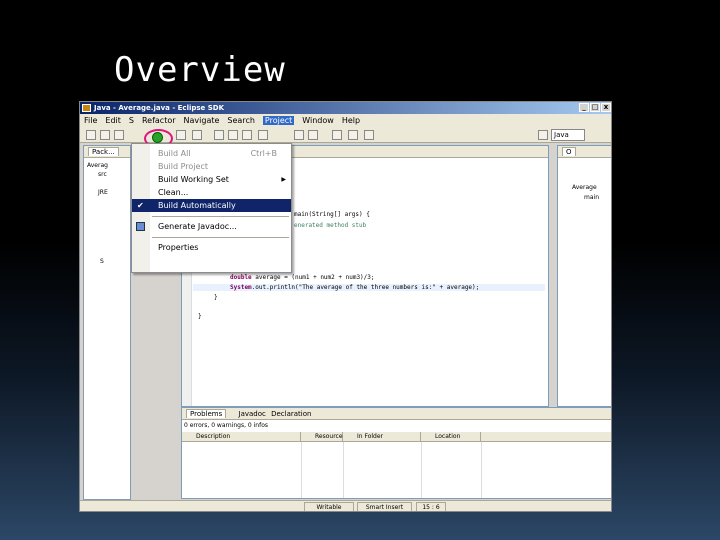  Describe the element at coordinates (211, 179) in the screenshot. I see `menu-item-build-working-set: Build Working Set ▶` at that location.